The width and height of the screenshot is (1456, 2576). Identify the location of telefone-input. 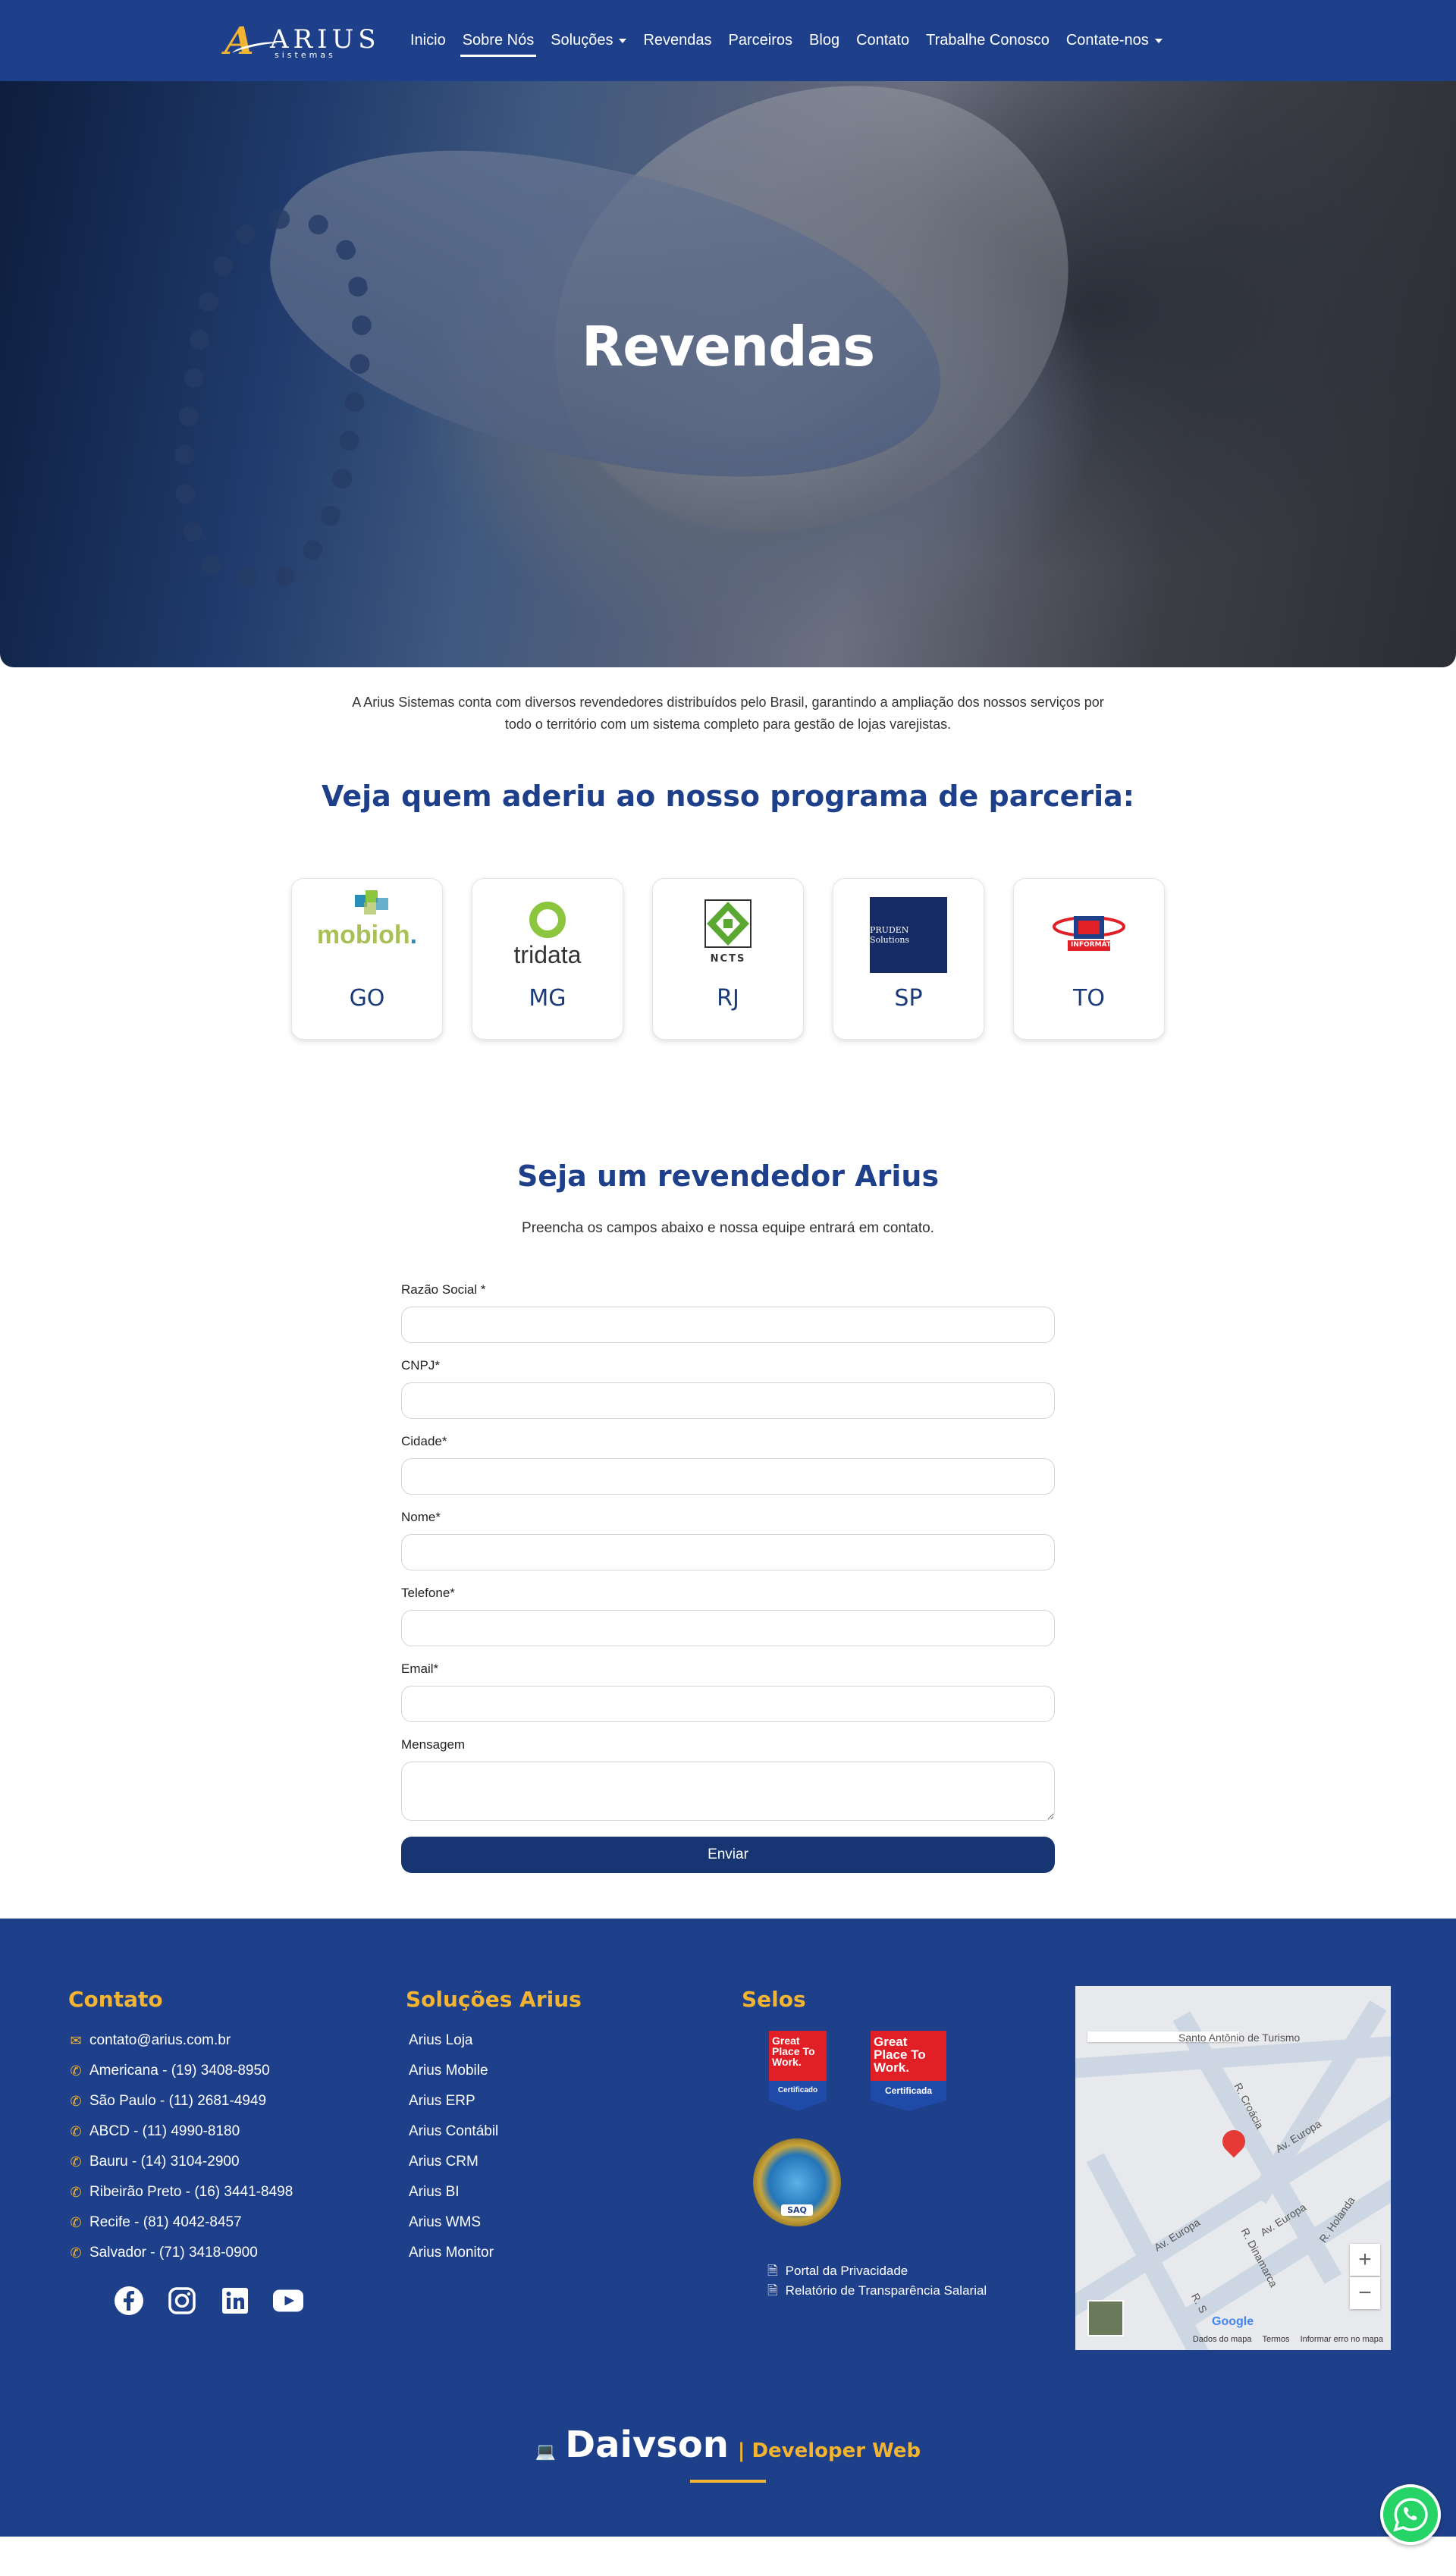
(728, 1628).